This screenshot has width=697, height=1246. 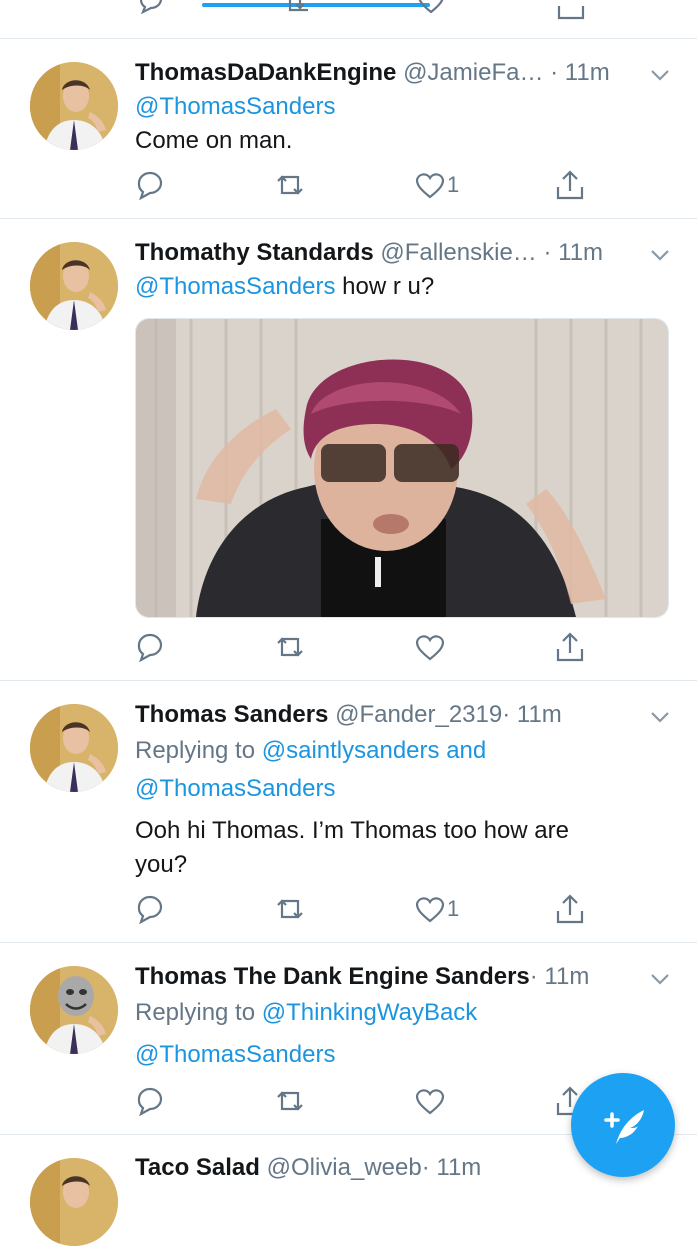 I want to click on tweet-header: Thomas The Dank Engine Sanders· 11m, so click(x=362, y=977).